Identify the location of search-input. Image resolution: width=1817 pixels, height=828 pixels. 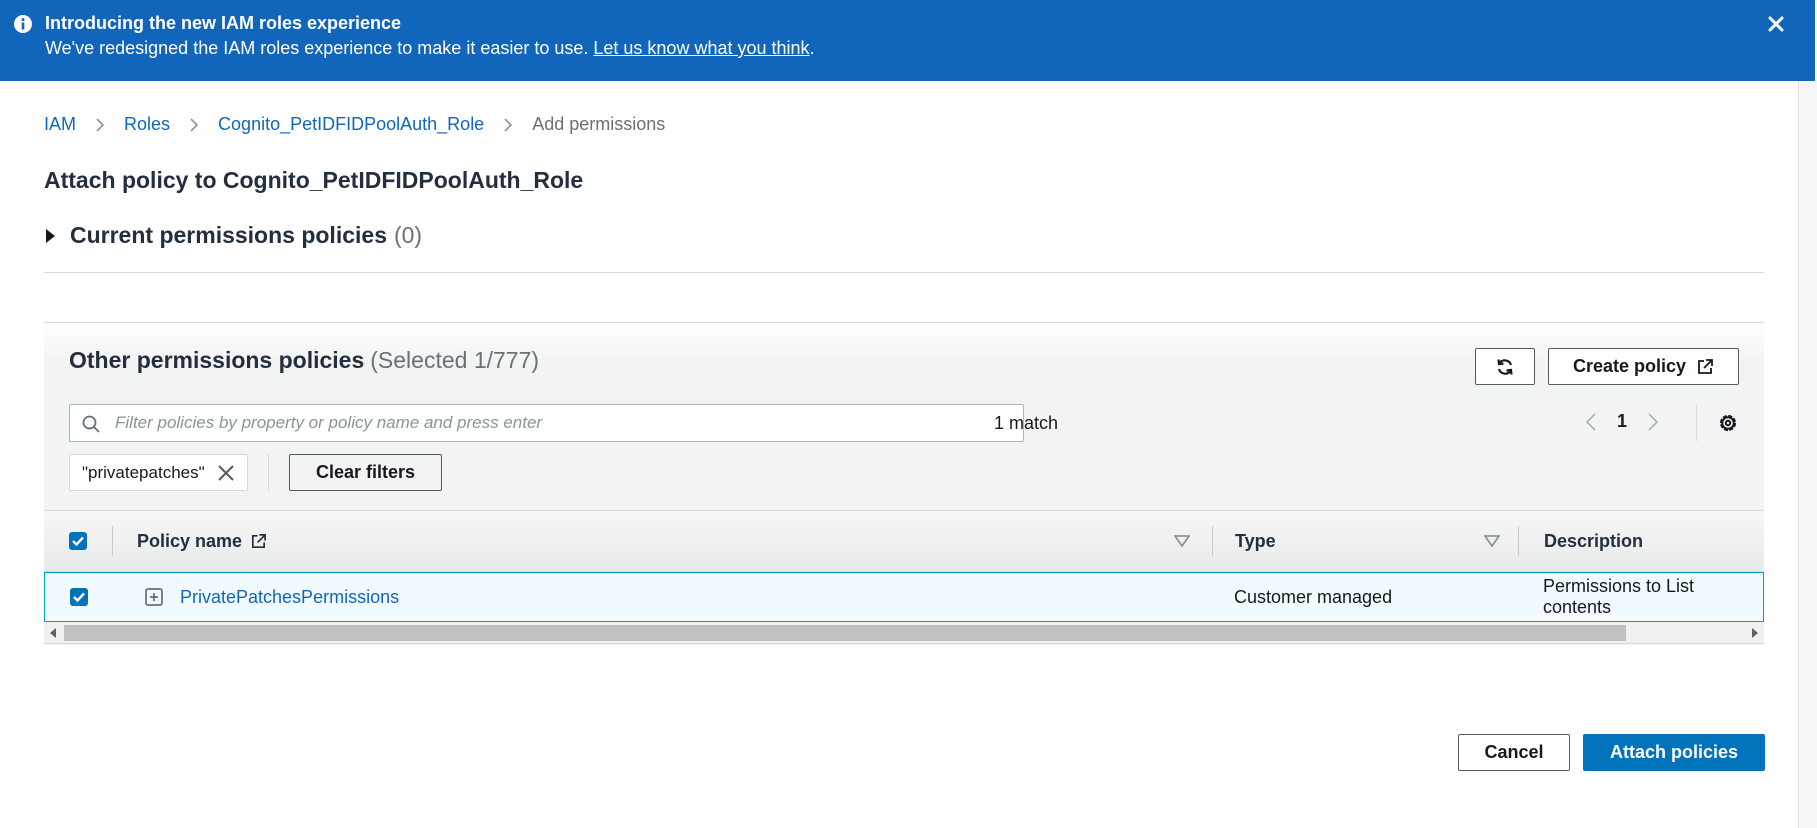
(563, 423).